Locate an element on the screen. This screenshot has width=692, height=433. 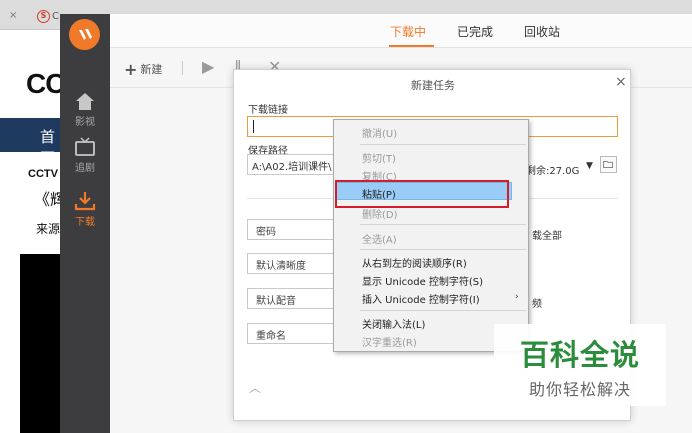
home-icon is located at coordinates (85, 101).